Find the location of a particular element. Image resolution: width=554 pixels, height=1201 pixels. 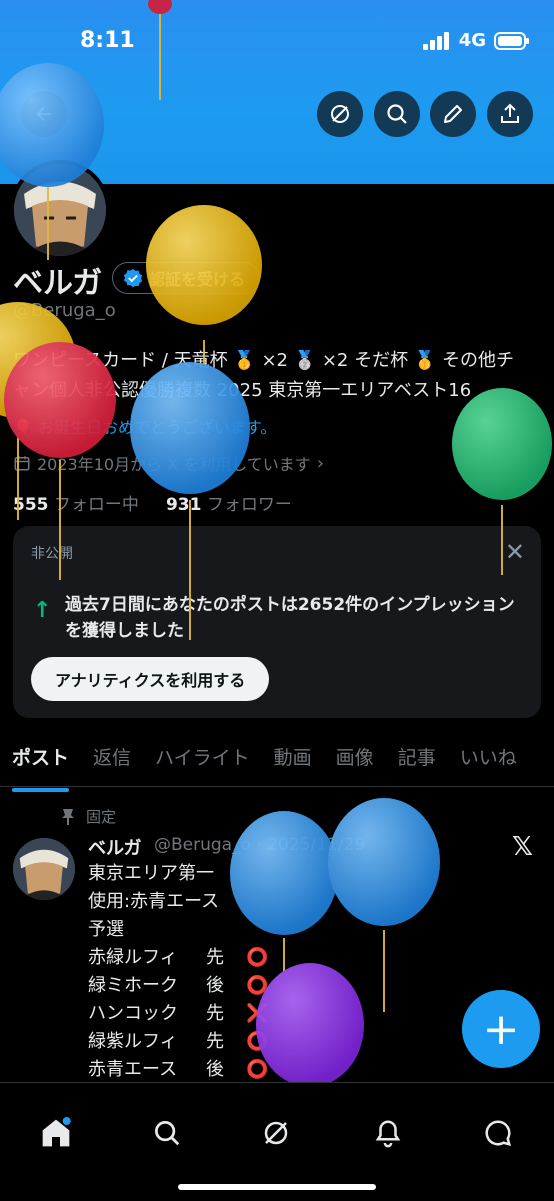

private-tag: 非公開 is located at coordinates (52, 554).